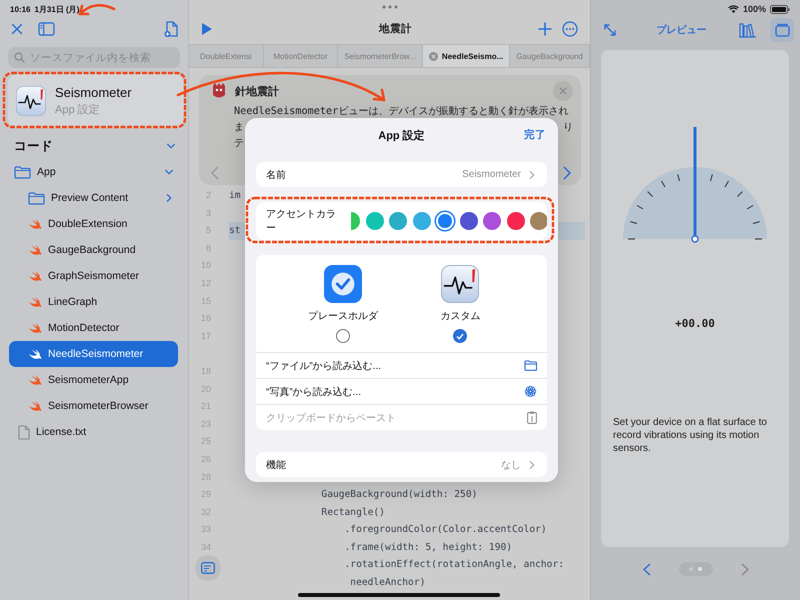 The width and height of the screenshot is (800, 600). Describe the element at coordinates (401, 464) in the screenshot. I see `feature-row: 機能 なし` at that location.